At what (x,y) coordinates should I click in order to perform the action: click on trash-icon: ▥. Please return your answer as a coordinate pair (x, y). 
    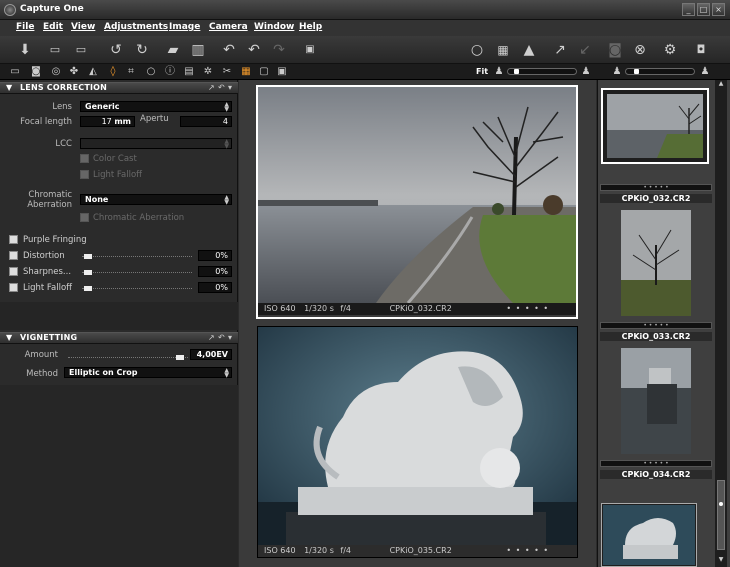
    Looking at the image, I should click on (198, 50).